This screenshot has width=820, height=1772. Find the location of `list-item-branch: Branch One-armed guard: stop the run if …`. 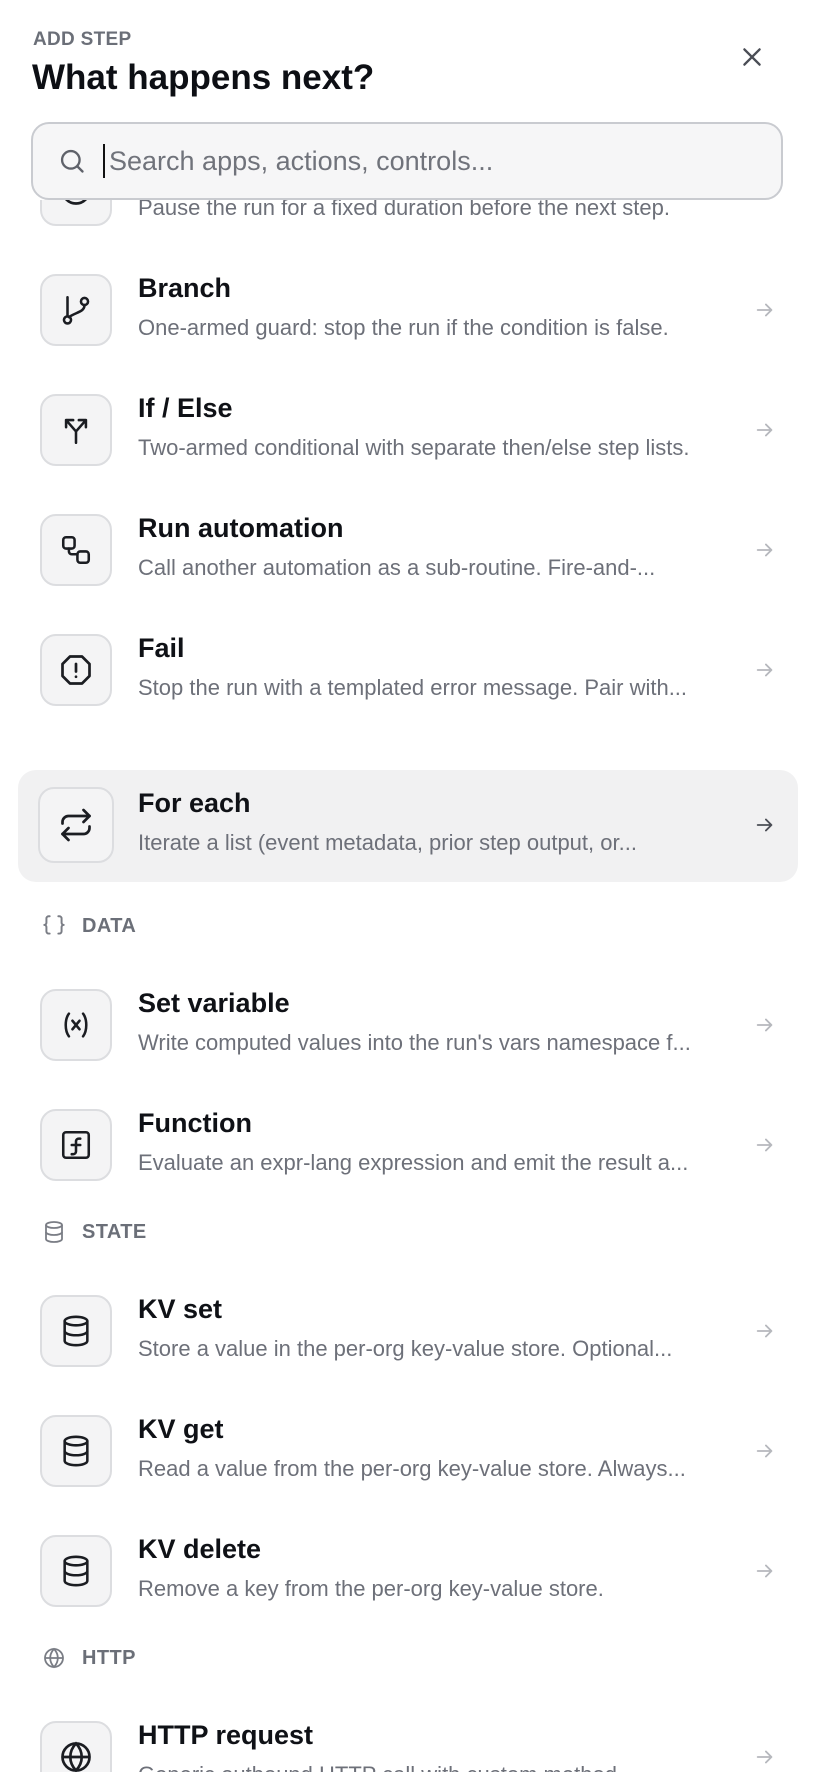

list-item-branch: Branch One-armed guard: stop the run if … is located at coordinates (408, 311).